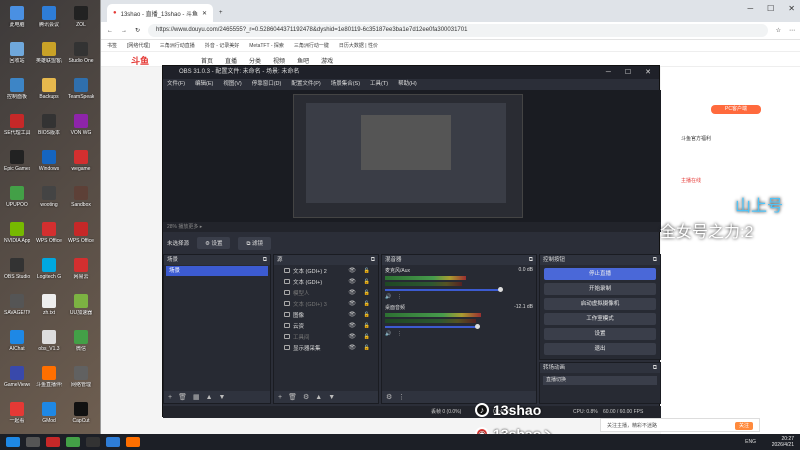  What do you see at coordinates (600, 319) in the screenshot?
I see `control-button: 工作室模式` at bounding box center [600, 319].